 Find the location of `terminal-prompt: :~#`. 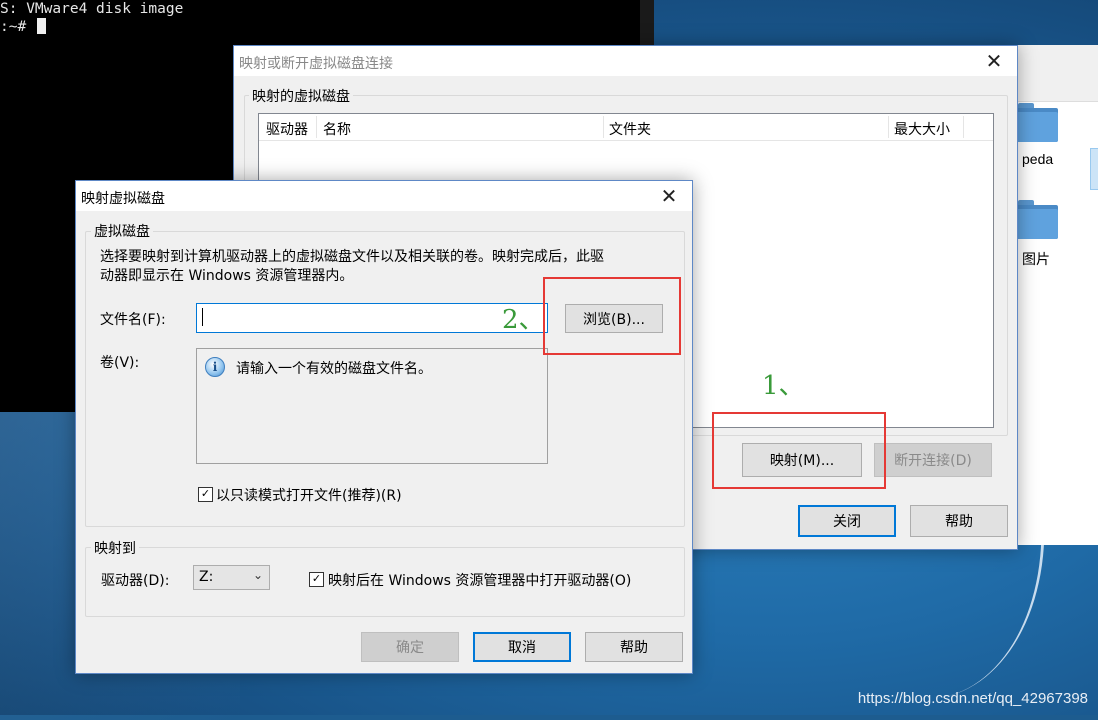

terminal-prompt: :~# is located at coordinates (13, 27).